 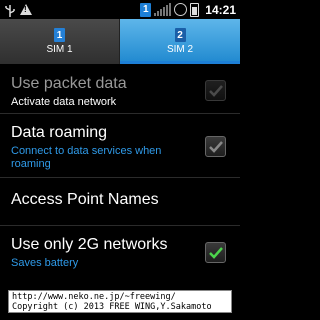 What do you see at coordinates (85, 199) in the screenshot?
I see `setting-title: Access Point Names` at bounding box center [85, 199].